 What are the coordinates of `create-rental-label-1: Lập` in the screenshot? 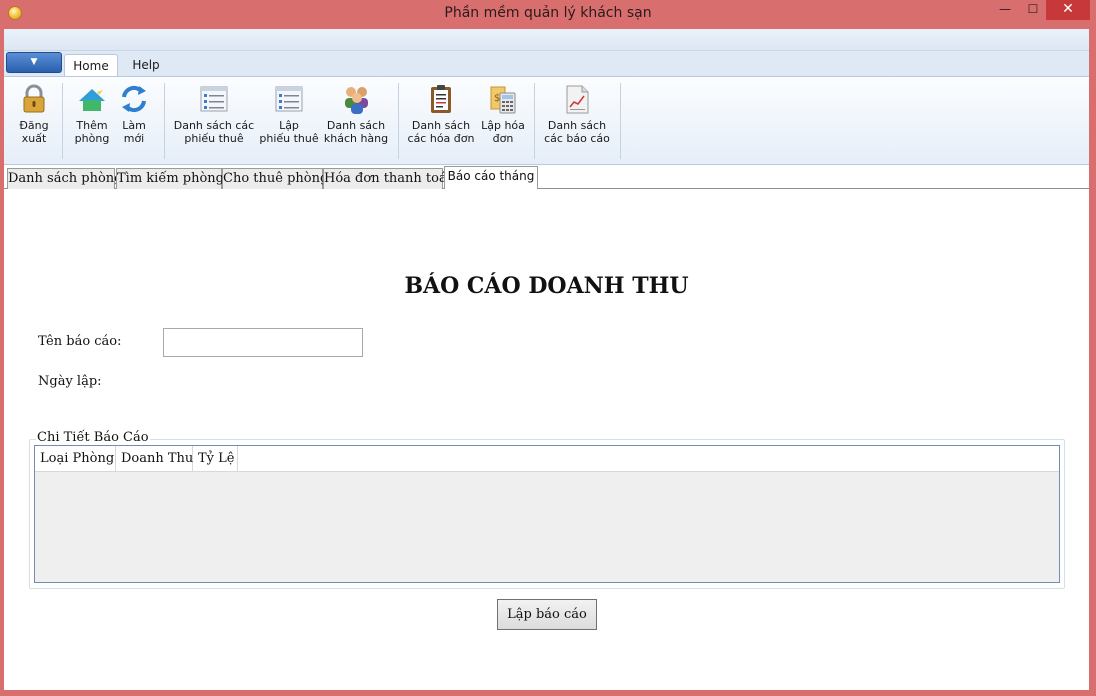 It's located at (289, 125).